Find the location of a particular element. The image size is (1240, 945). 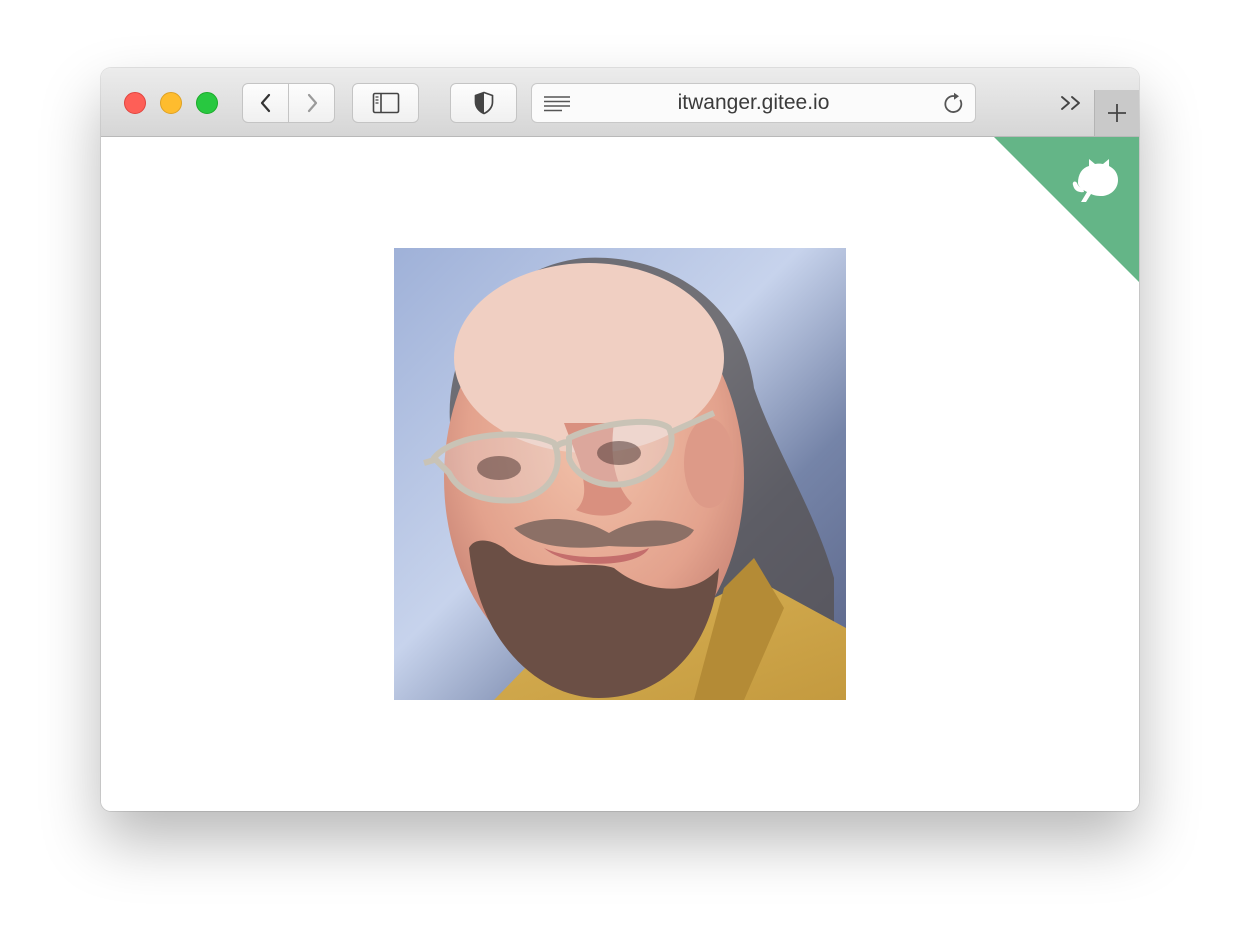

chevron-left-icon is located at coordinates (265, 103).